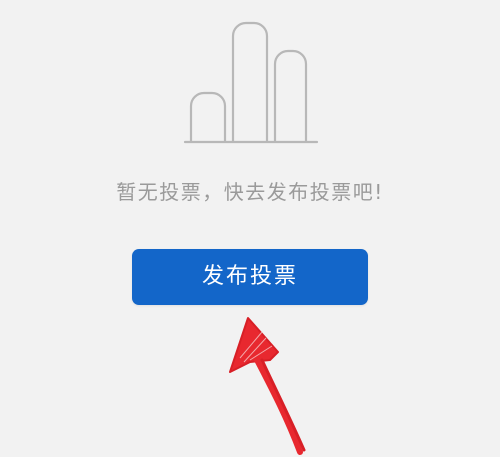  Describe the element at coordinates (267, 386) in the screenshot. I see `red-arrow-annotation-icon` at that location.